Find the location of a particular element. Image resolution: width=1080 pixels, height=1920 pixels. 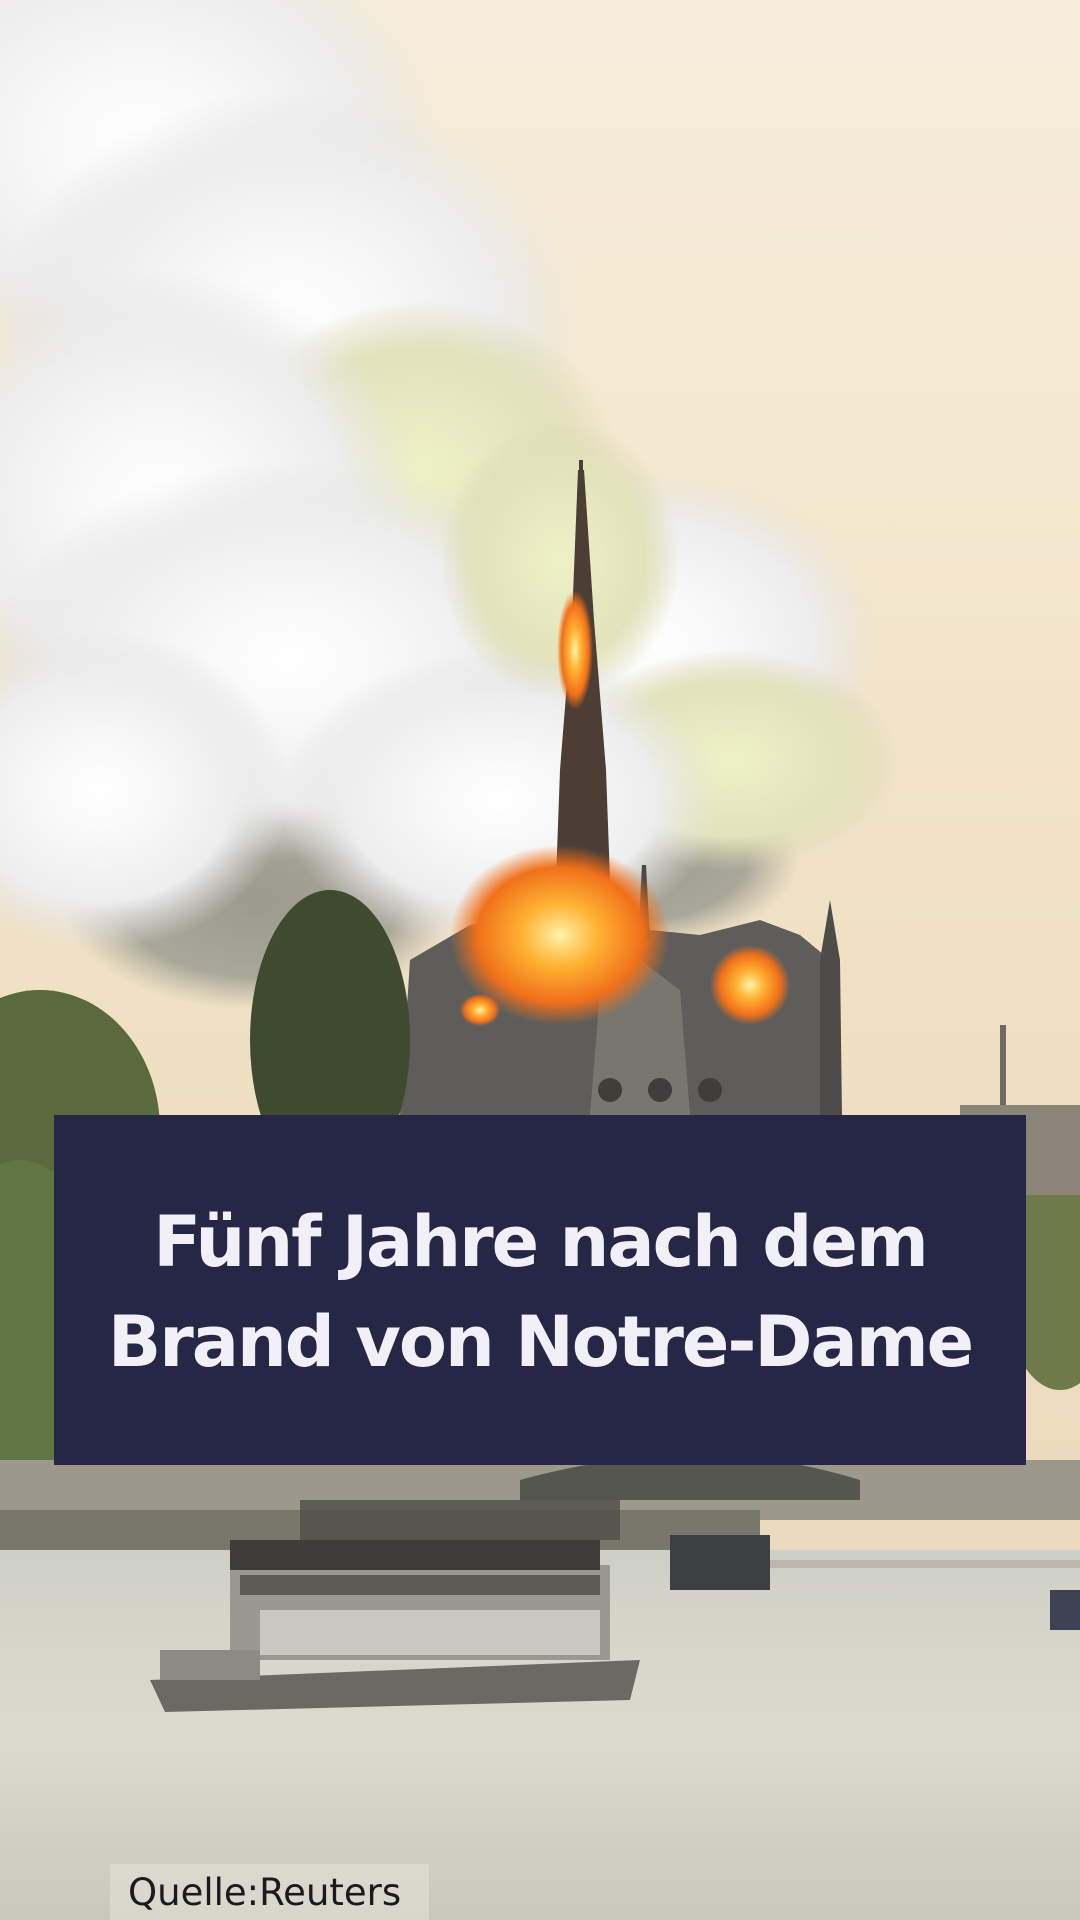

source-label: Quelle: is located at coordinates (194, 1892).